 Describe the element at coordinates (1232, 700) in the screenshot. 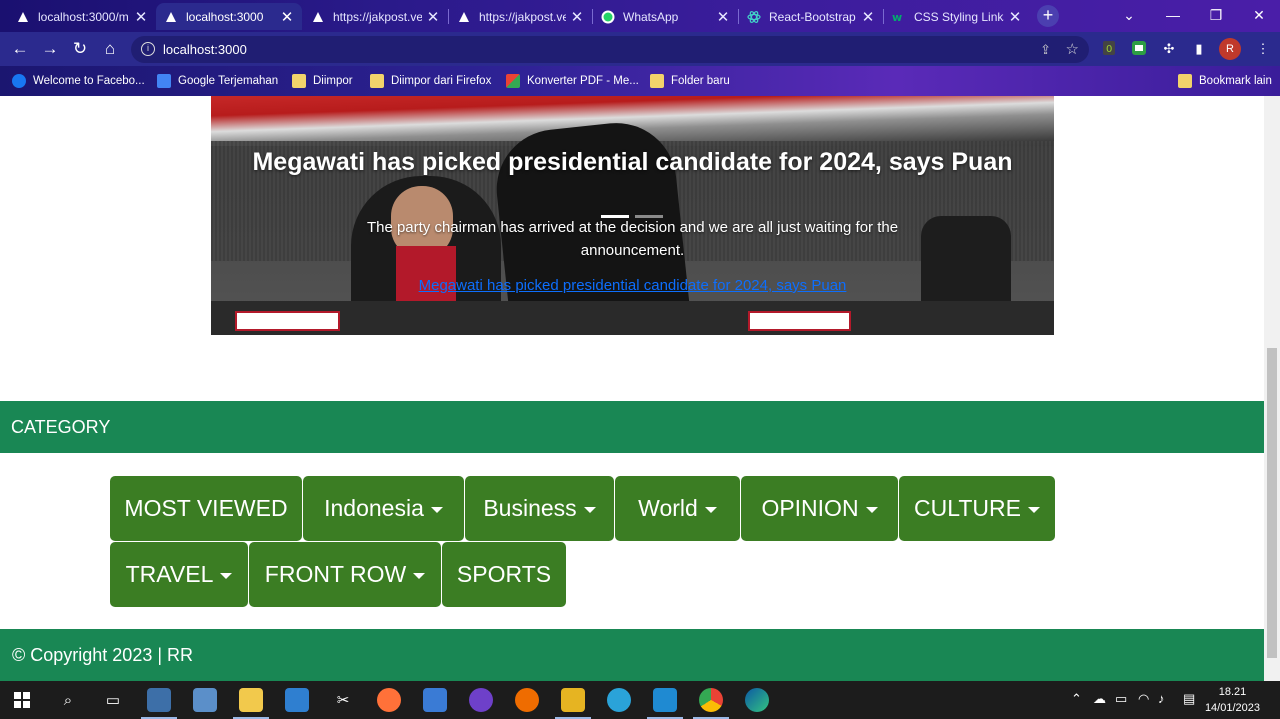

I see `system-clock: 18.21 14/01/2023` at that location.